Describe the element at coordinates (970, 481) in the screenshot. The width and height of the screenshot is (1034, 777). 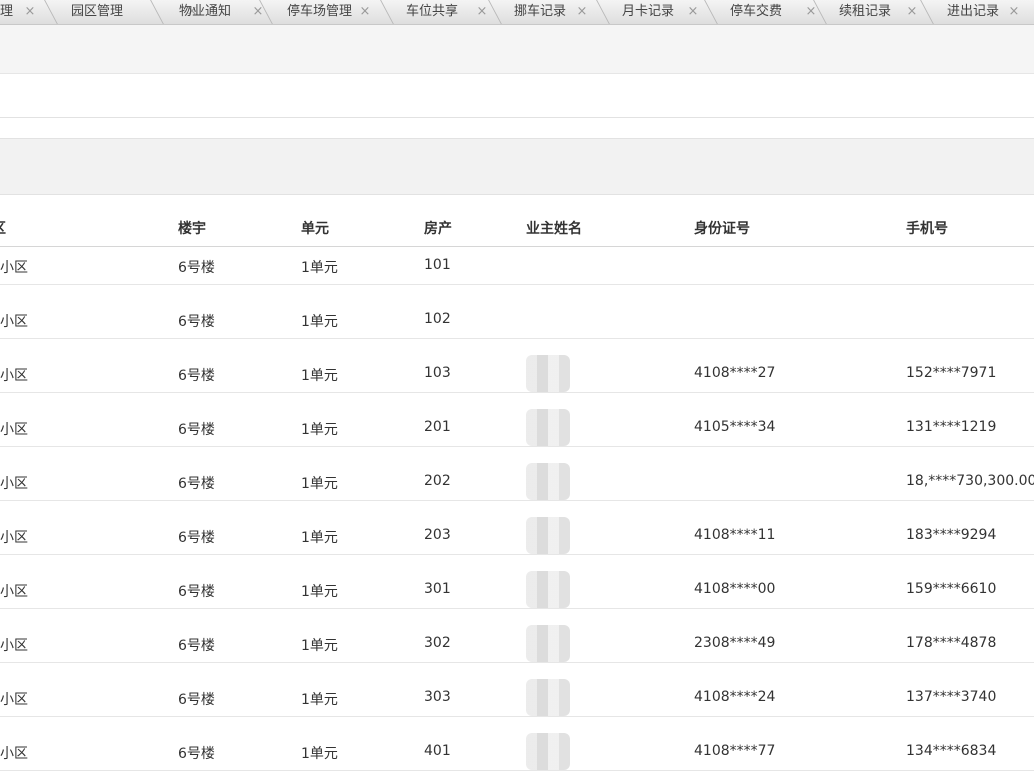
I see `cell-phone: 18,****730,300.00` at that location.